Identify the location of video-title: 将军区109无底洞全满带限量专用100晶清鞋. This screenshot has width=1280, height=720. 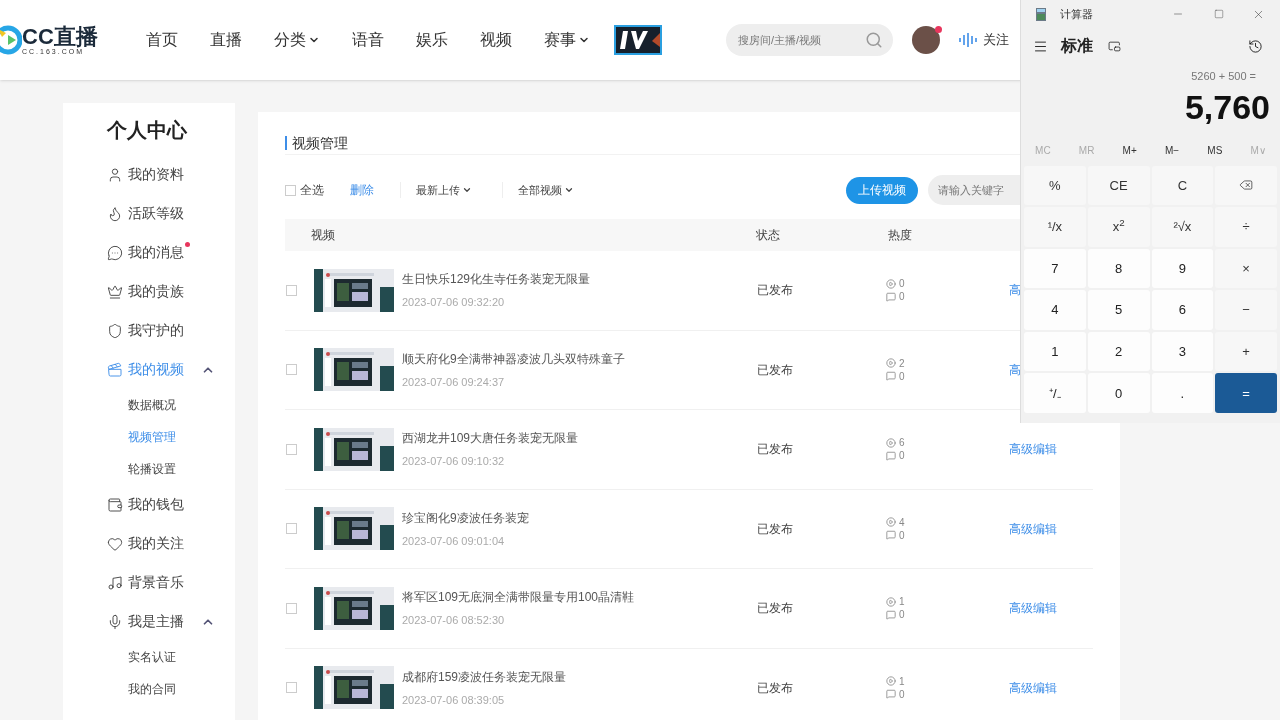
(579, 597).